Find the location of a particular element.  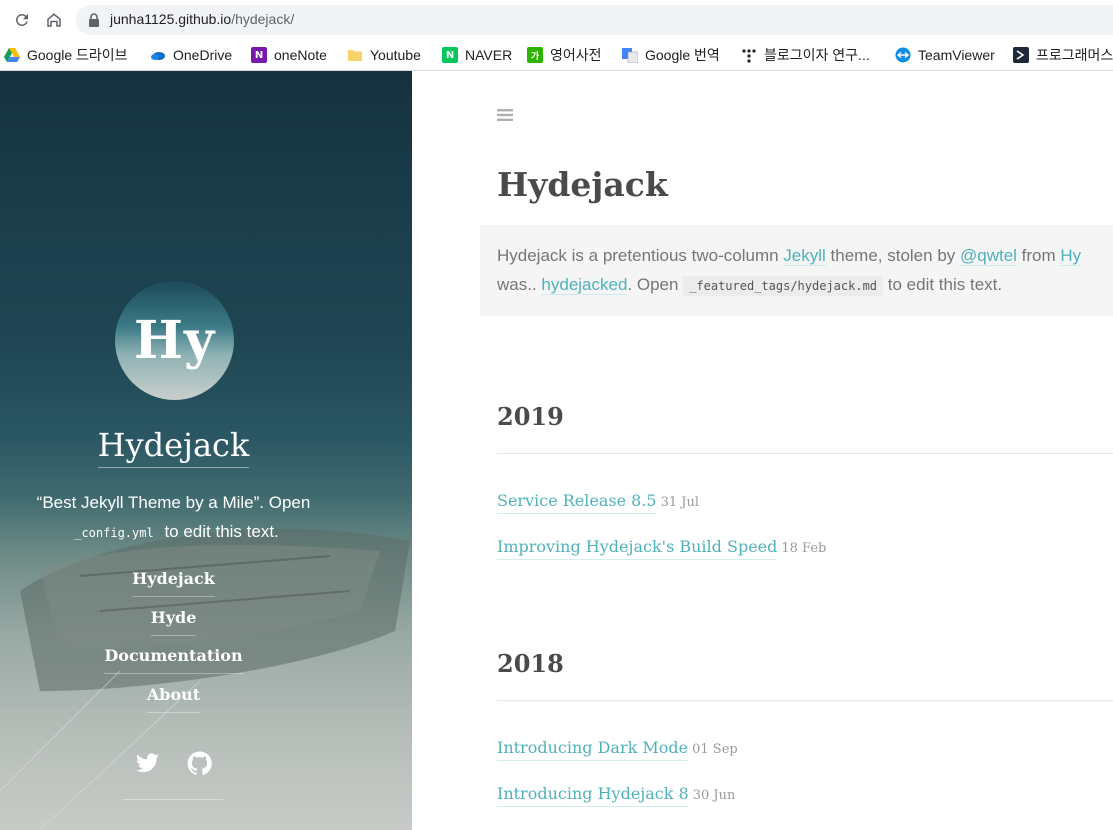

post-date: 31 Jul is located at coordinates (680, 502).